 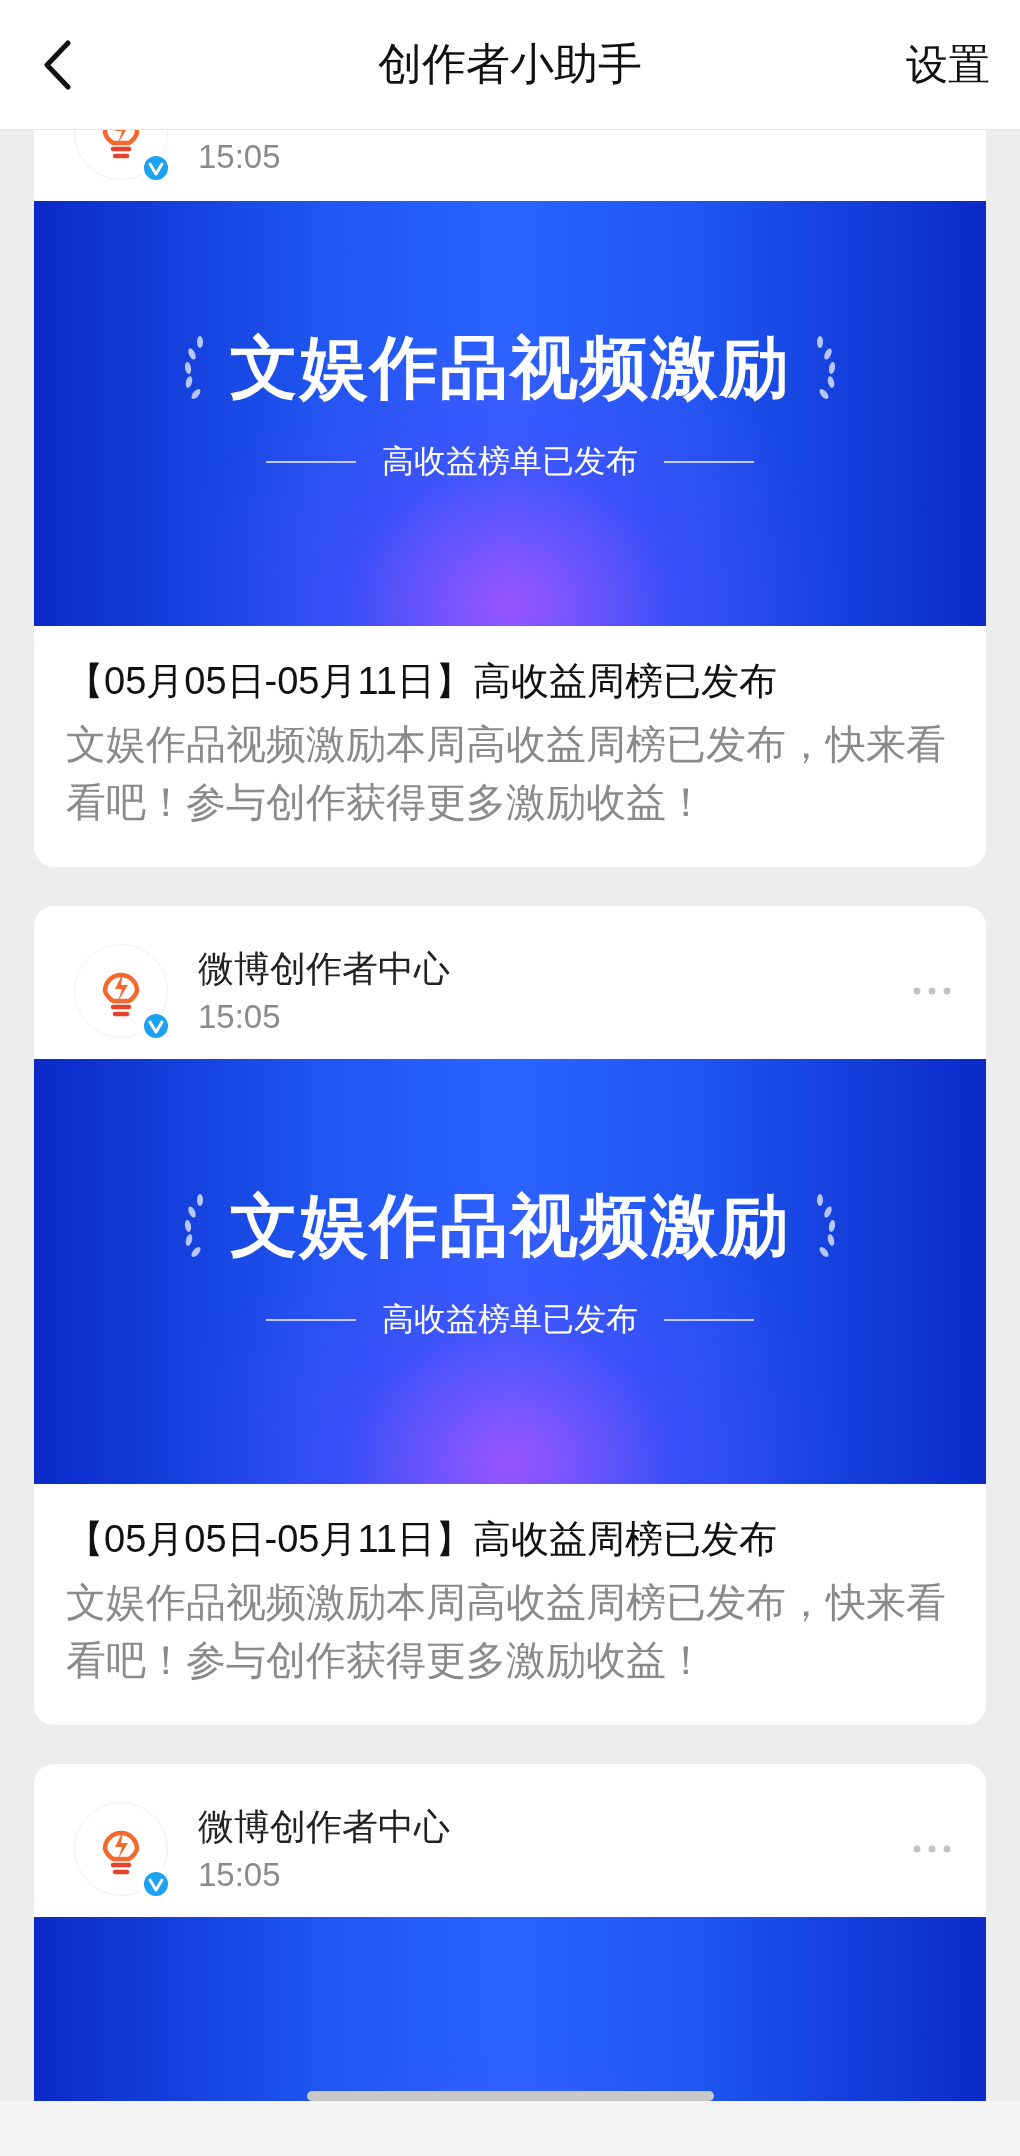 What do you see at coordinates (948, 64) in the screenshot?
I see `settings-button: 设置` at bounding box center [948, 64].